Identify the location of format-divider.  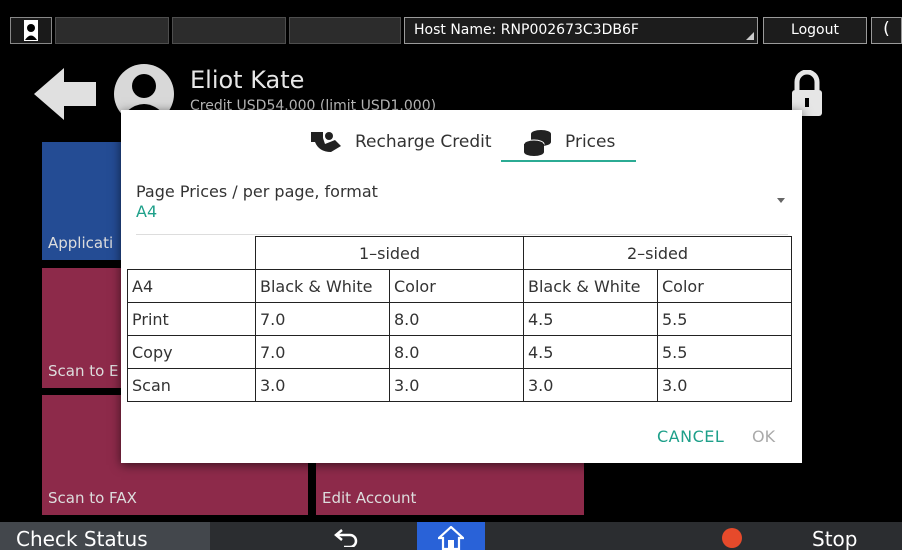
(462, 234).